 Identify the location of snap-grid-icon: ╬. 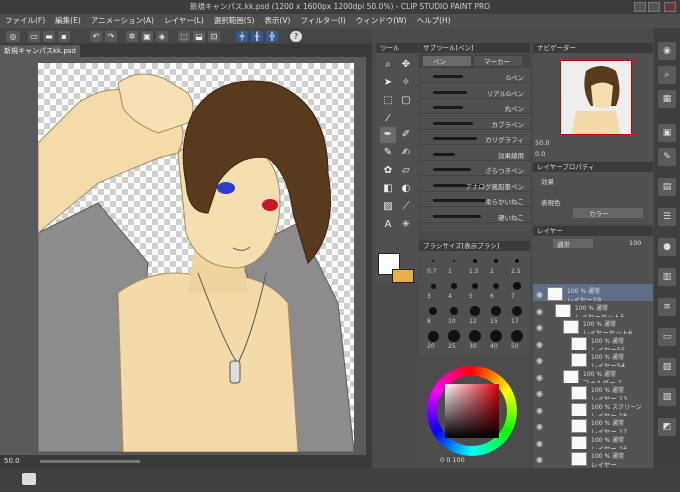
(272, 36).